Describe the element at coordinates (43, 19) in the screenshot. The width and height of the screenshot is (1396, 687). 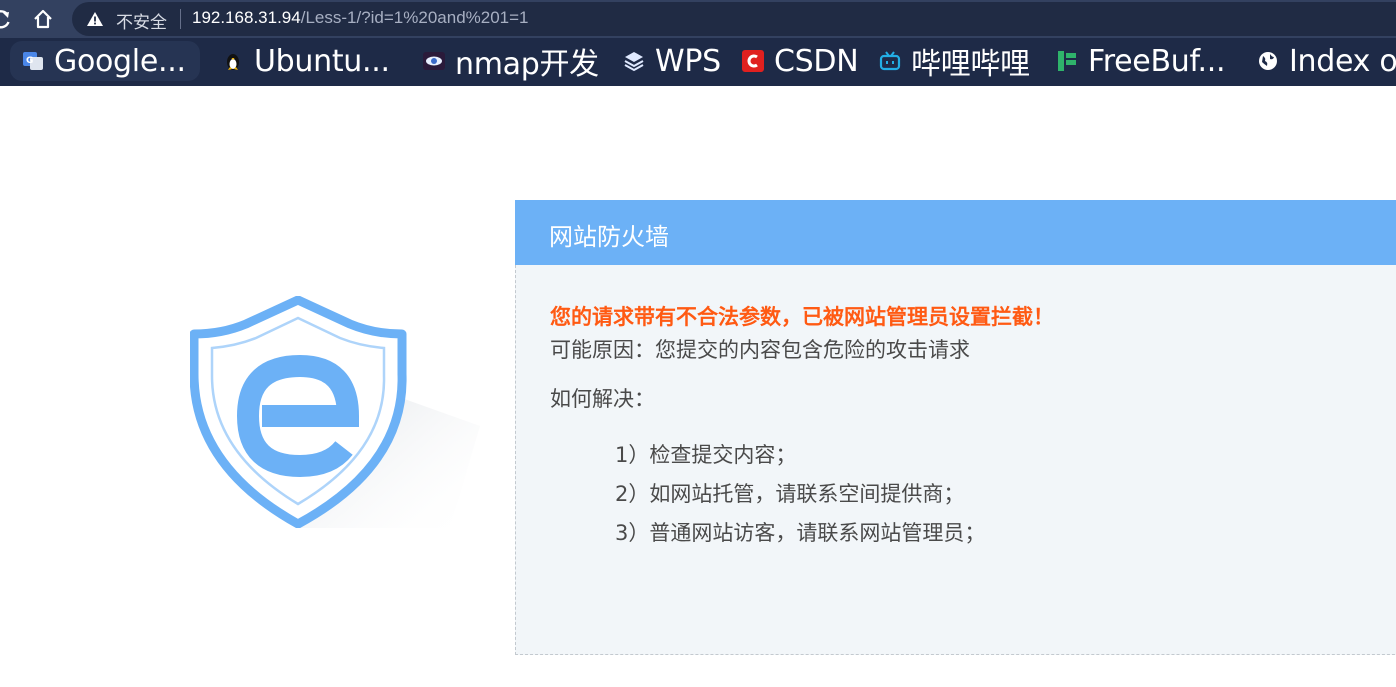
I see `home-icon` at that location.